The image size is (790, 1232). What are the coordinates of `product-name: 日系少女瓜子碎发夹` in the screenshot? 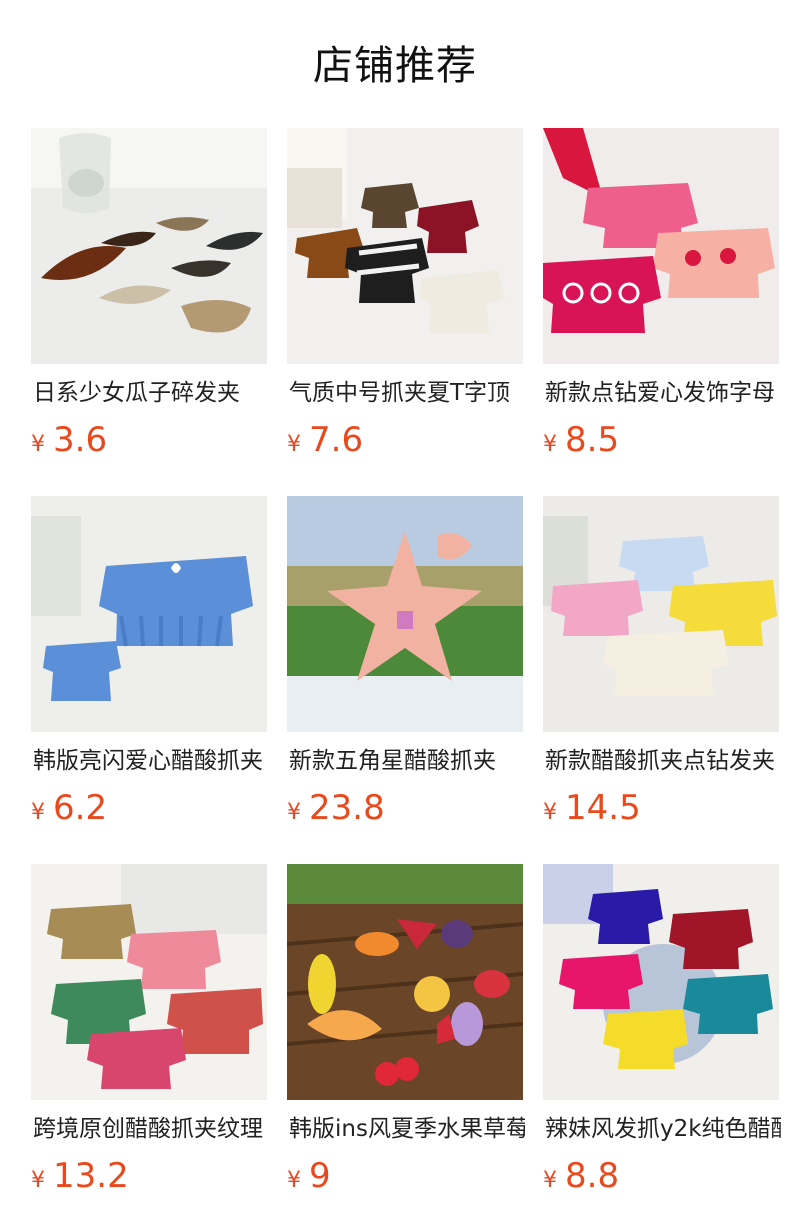 It's located at (151, 393).